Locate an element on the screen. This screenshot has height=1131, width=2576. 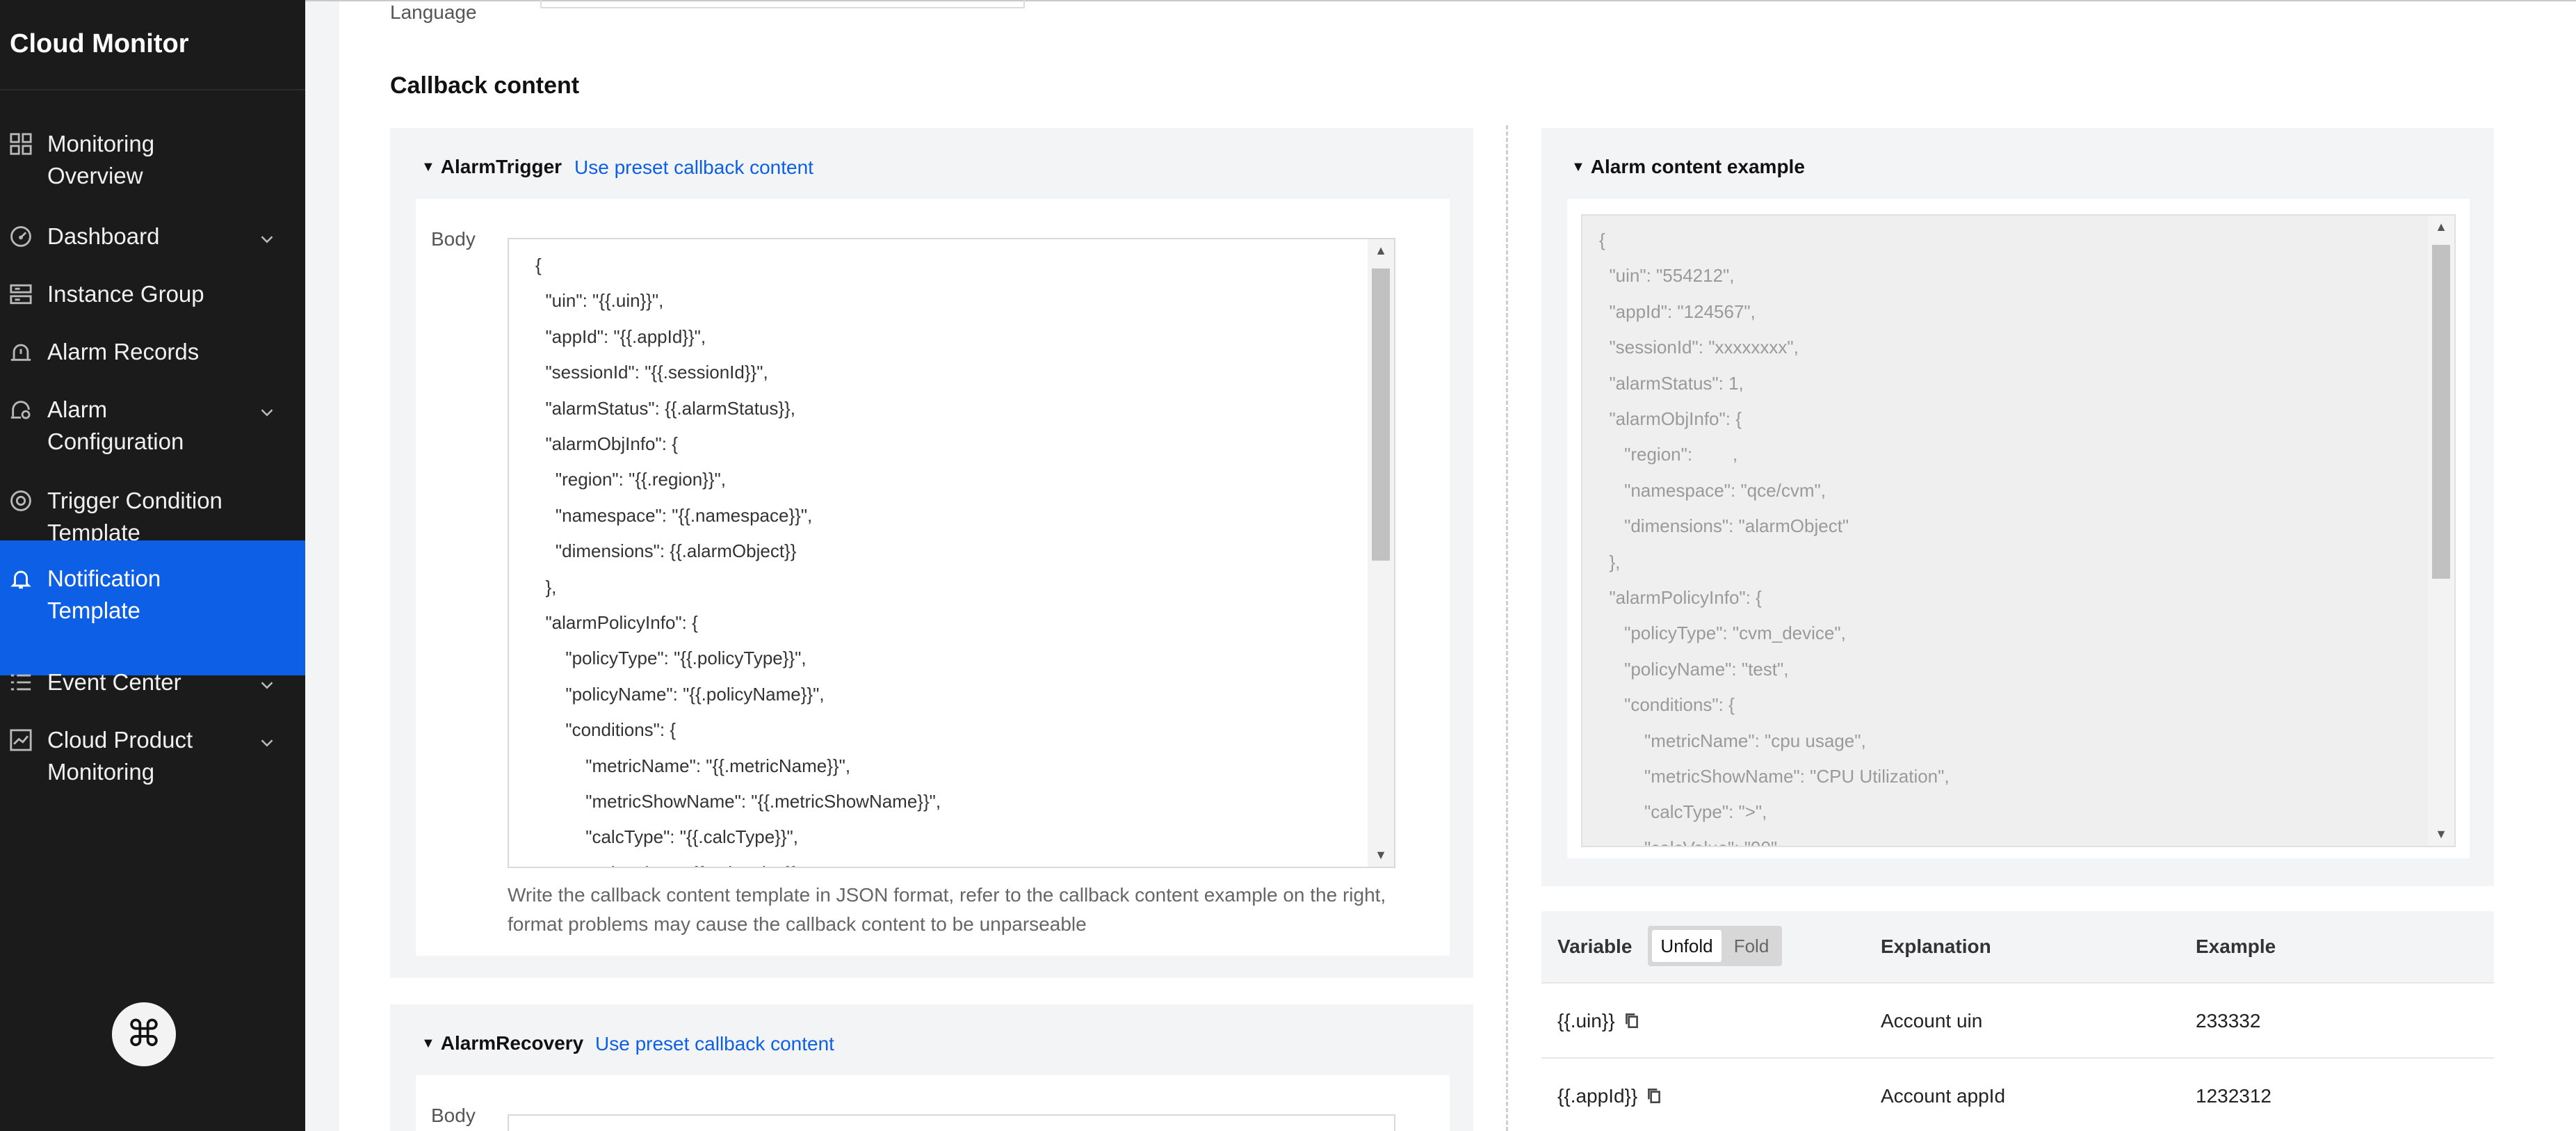
sidebar-item-label-line: Instance Group is located at coordinates (125, 294).